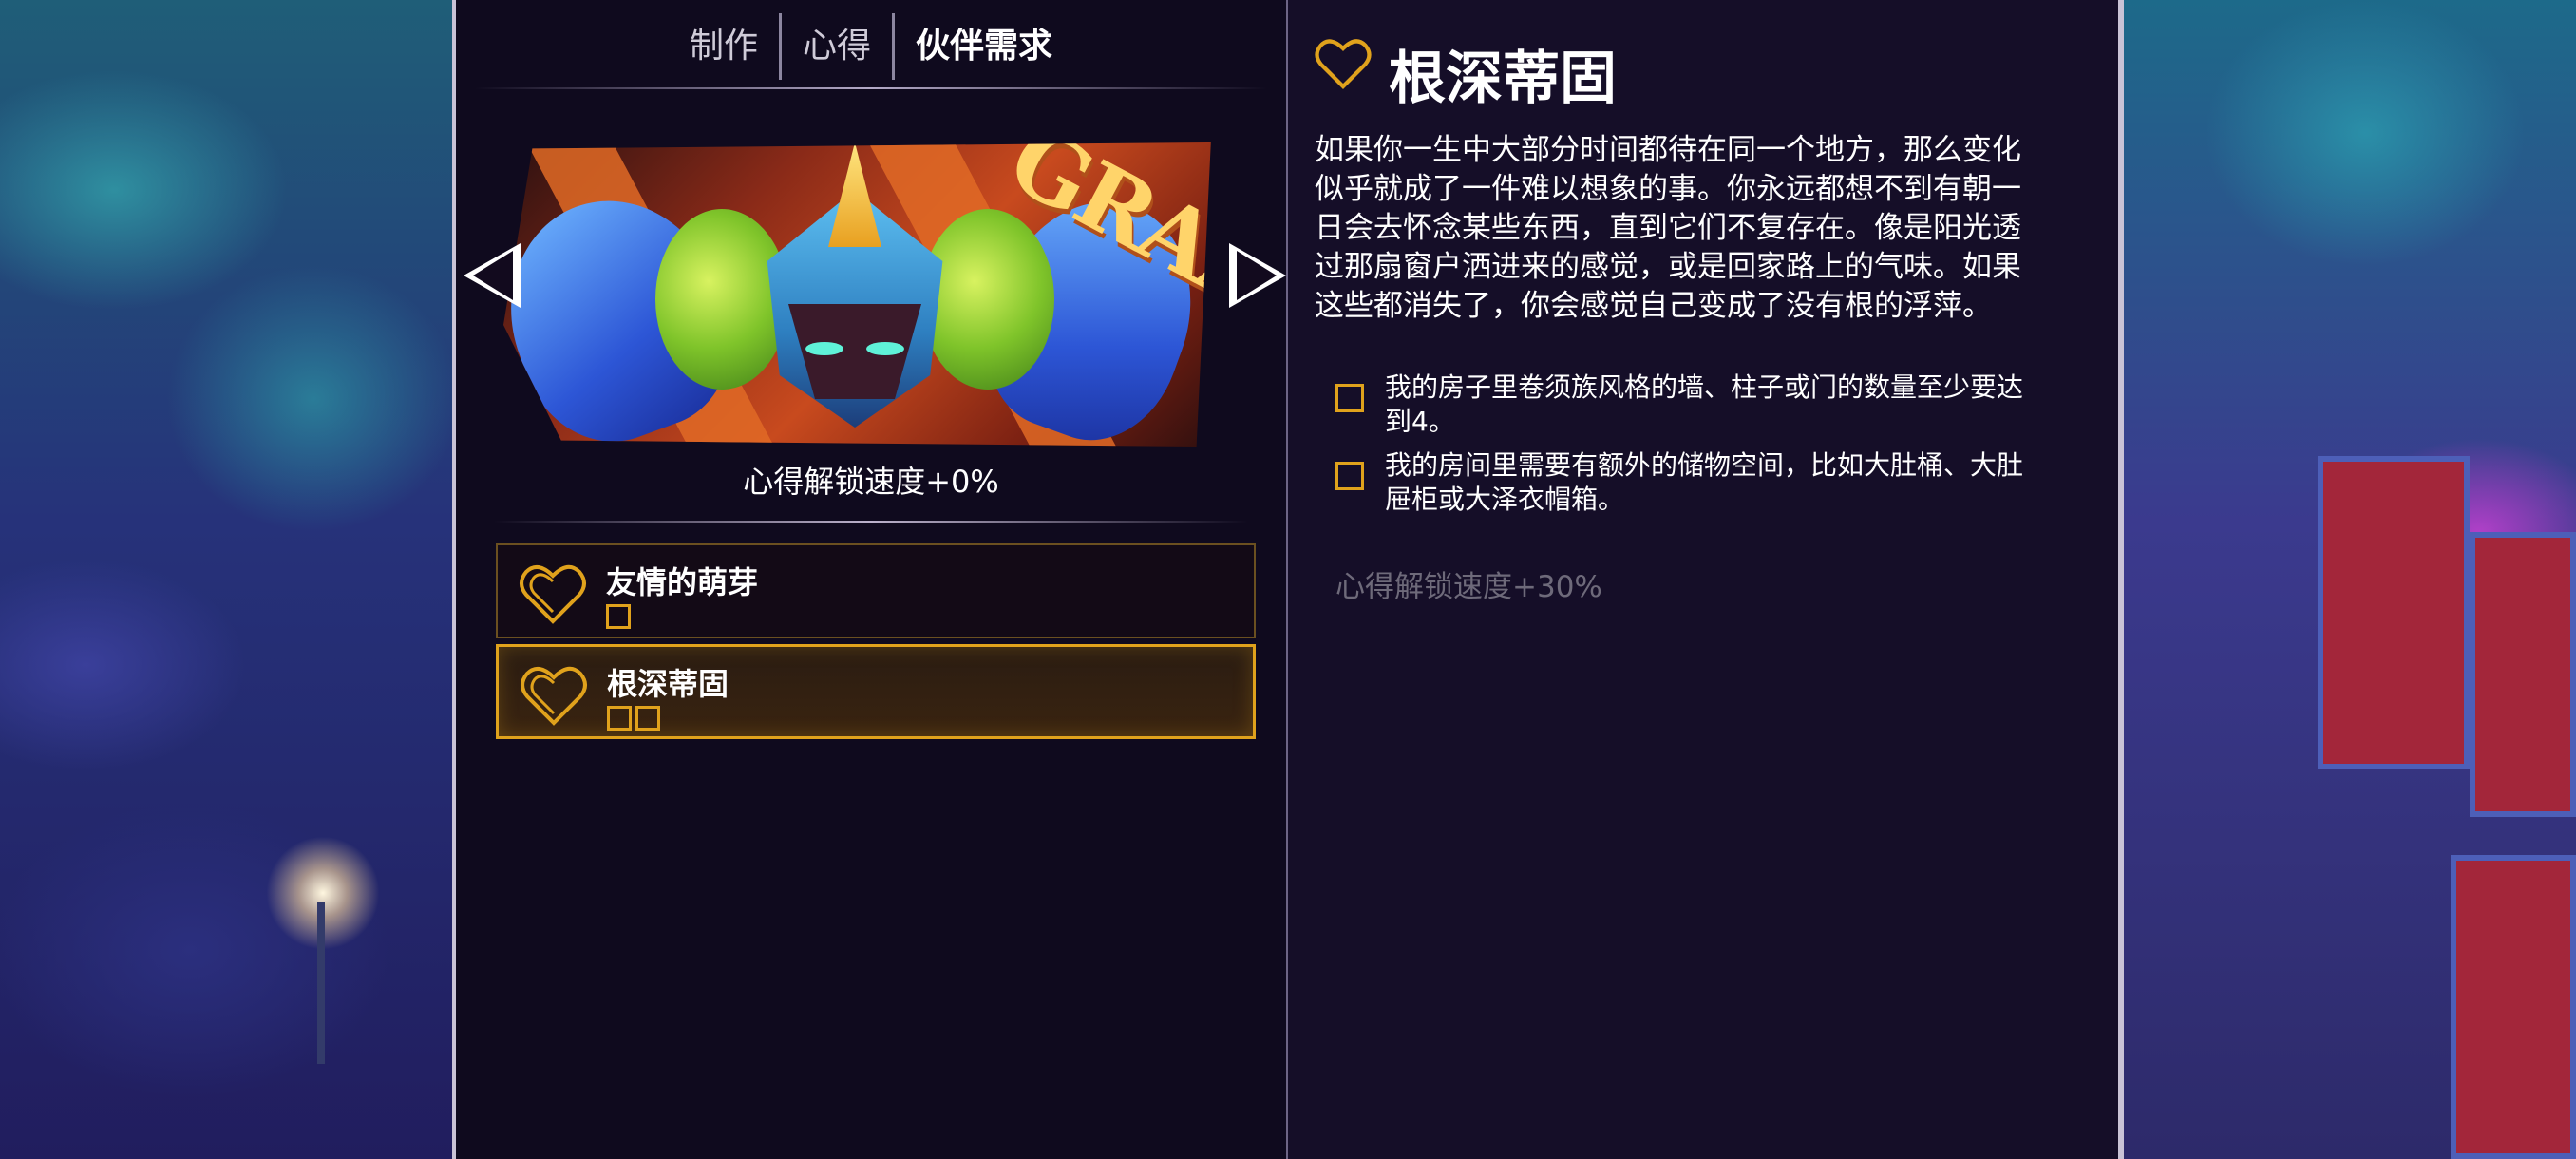  I want to click on triangle-right-icon, so click(1257, 275).